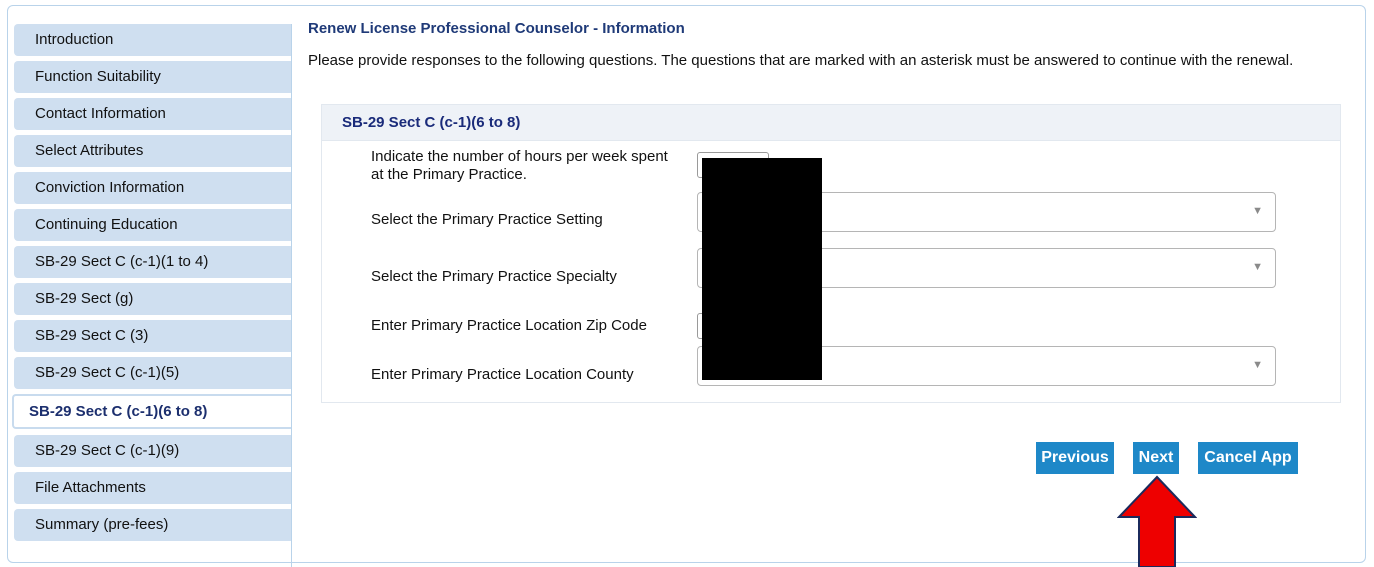  What do you see at coordinates (152, 336) in the screenshot?
I see `sidebar-item-sb29-c-3: SB-29 Sect C (3)` at bounding box center [152, 336].